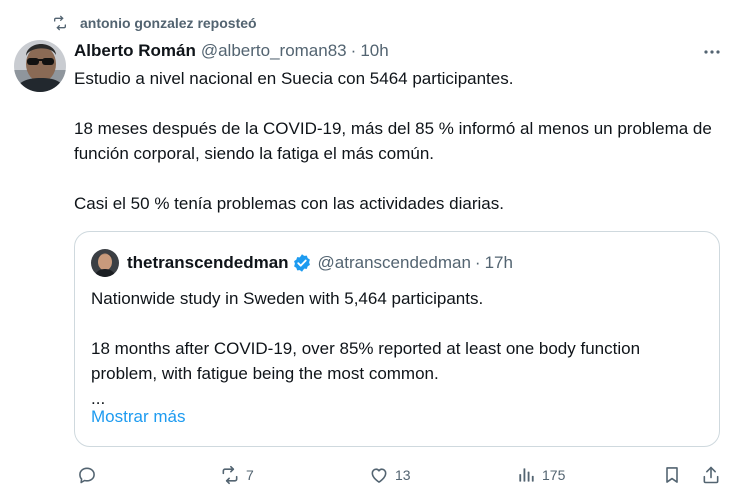 This screenshot has width=744, height=498. Describe the element at coordinates (379, 475) in the screenshot. I see `heart-icon` at that location.